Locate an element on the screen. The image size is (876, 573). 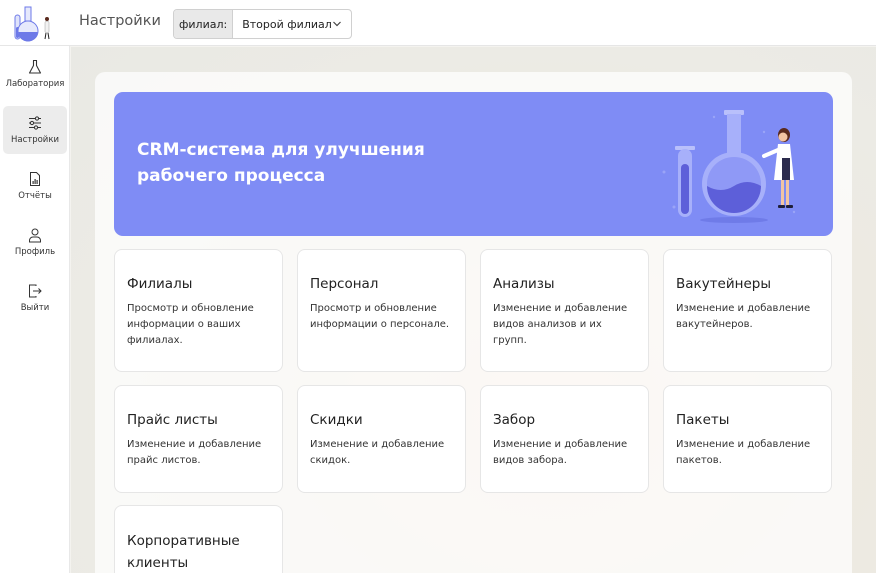
sidebar-item-logout: Выйти is located at coordinates (35, 298).